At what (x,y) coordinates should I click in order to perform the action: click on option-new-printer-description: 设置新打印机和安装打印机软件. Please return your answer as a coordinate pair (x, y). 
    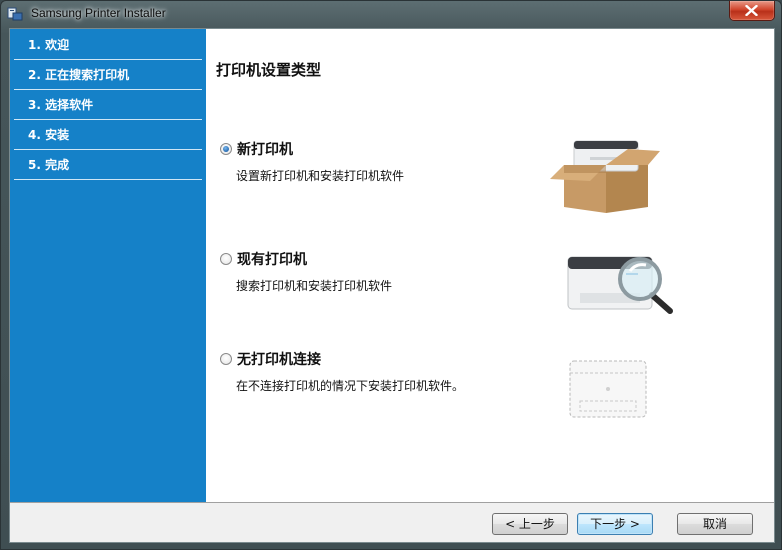
    Looking at the image, I should click on (320, 176).